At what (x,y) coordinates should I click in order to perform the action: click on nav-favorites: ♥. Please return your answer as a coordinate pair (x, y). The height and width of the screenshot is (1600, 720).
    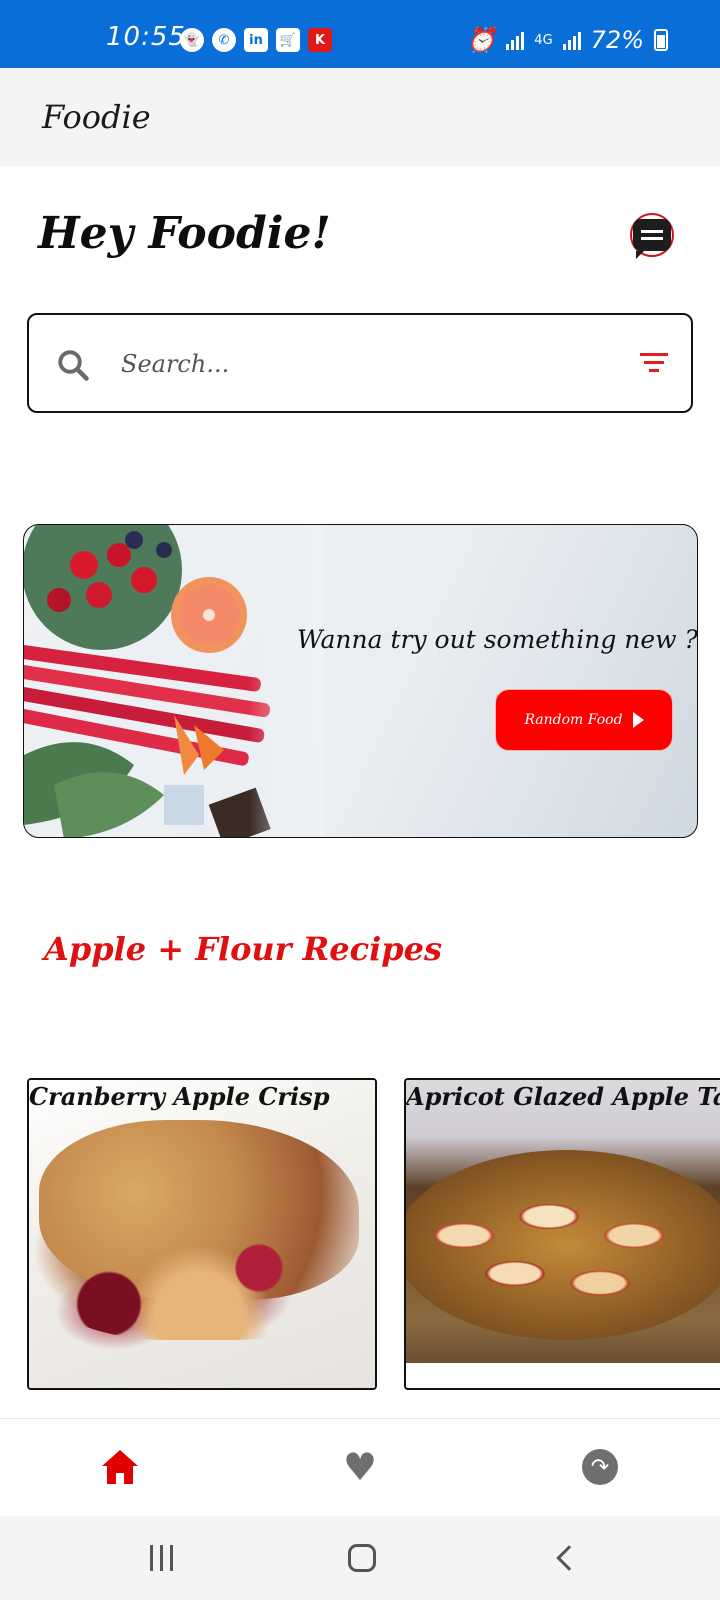
    Looking at the image, I should click on (360, 1467).